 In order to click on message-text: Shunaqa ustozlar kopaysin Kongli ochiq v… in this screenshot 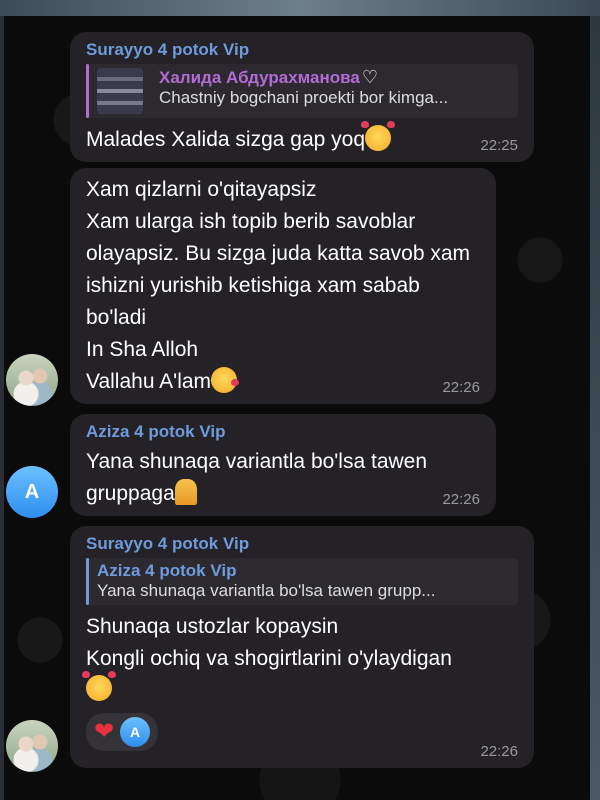, I will do `click(269, 642)`.